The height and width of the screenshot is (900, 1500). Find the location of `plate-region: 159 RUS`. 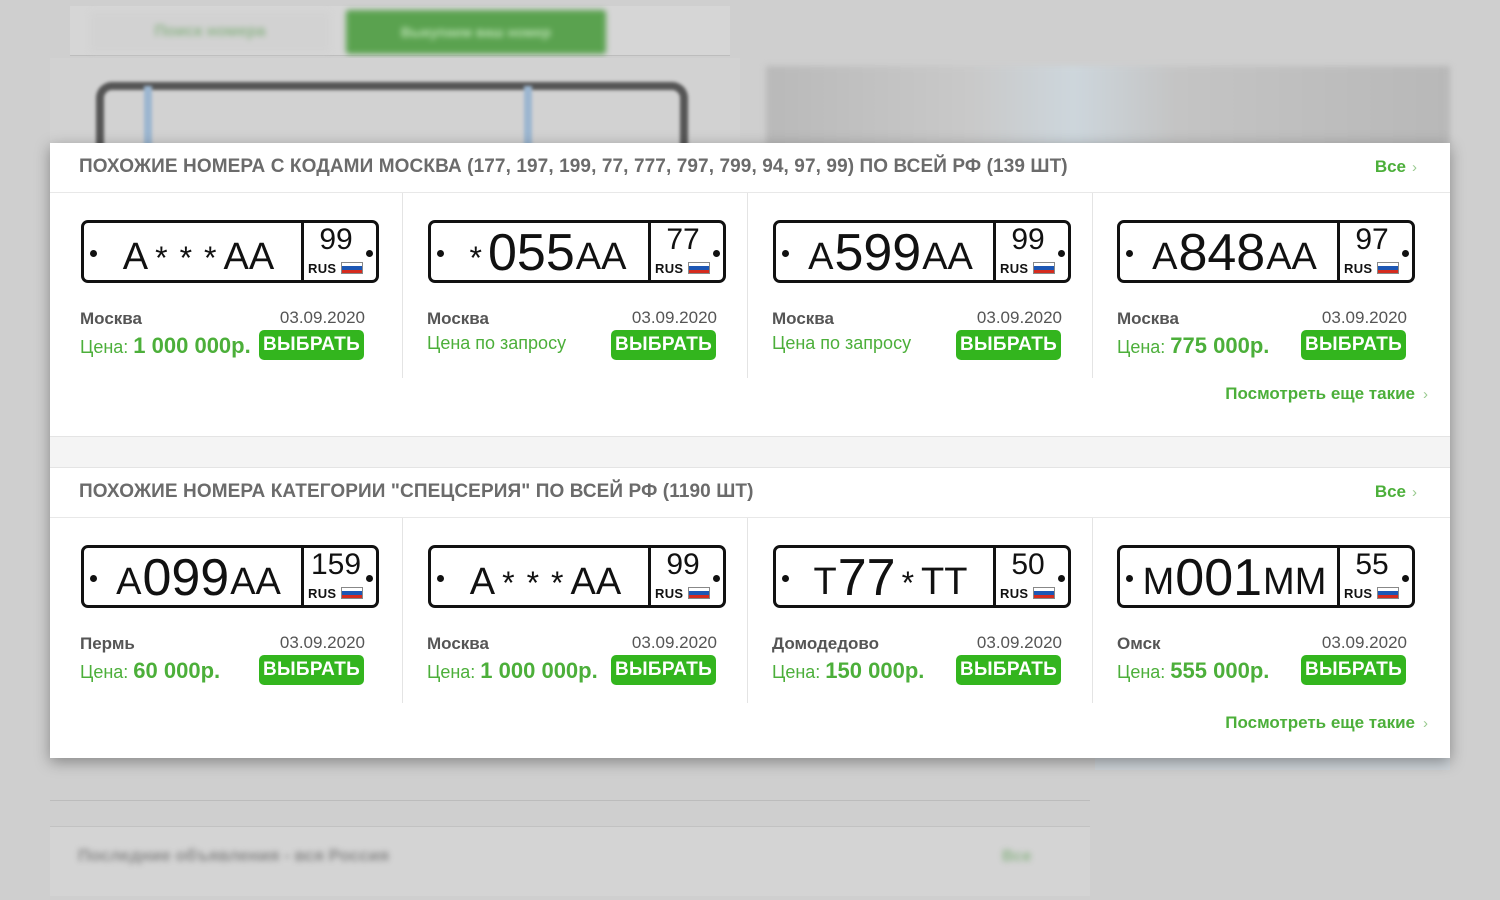

plate-region: 159 RUS is located at coordinates (340, 576).